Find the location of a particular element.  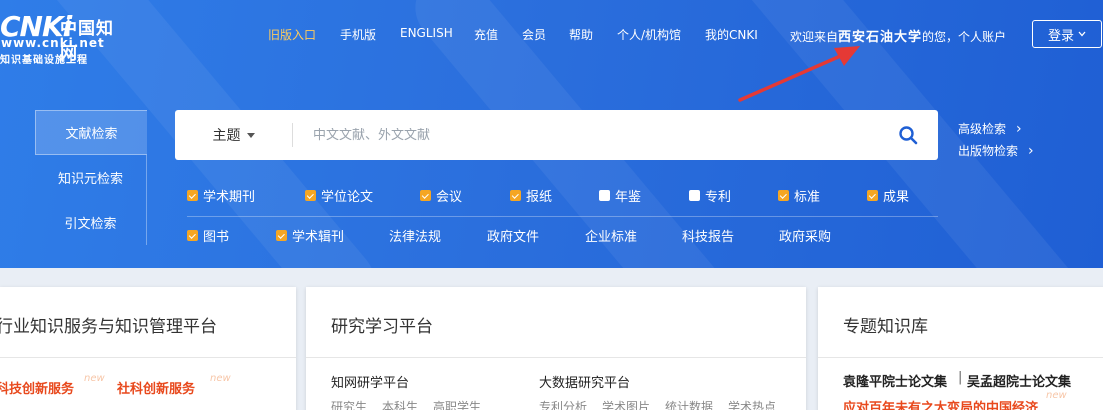

login-label: 登录 is located at coordinates (1060, 36).